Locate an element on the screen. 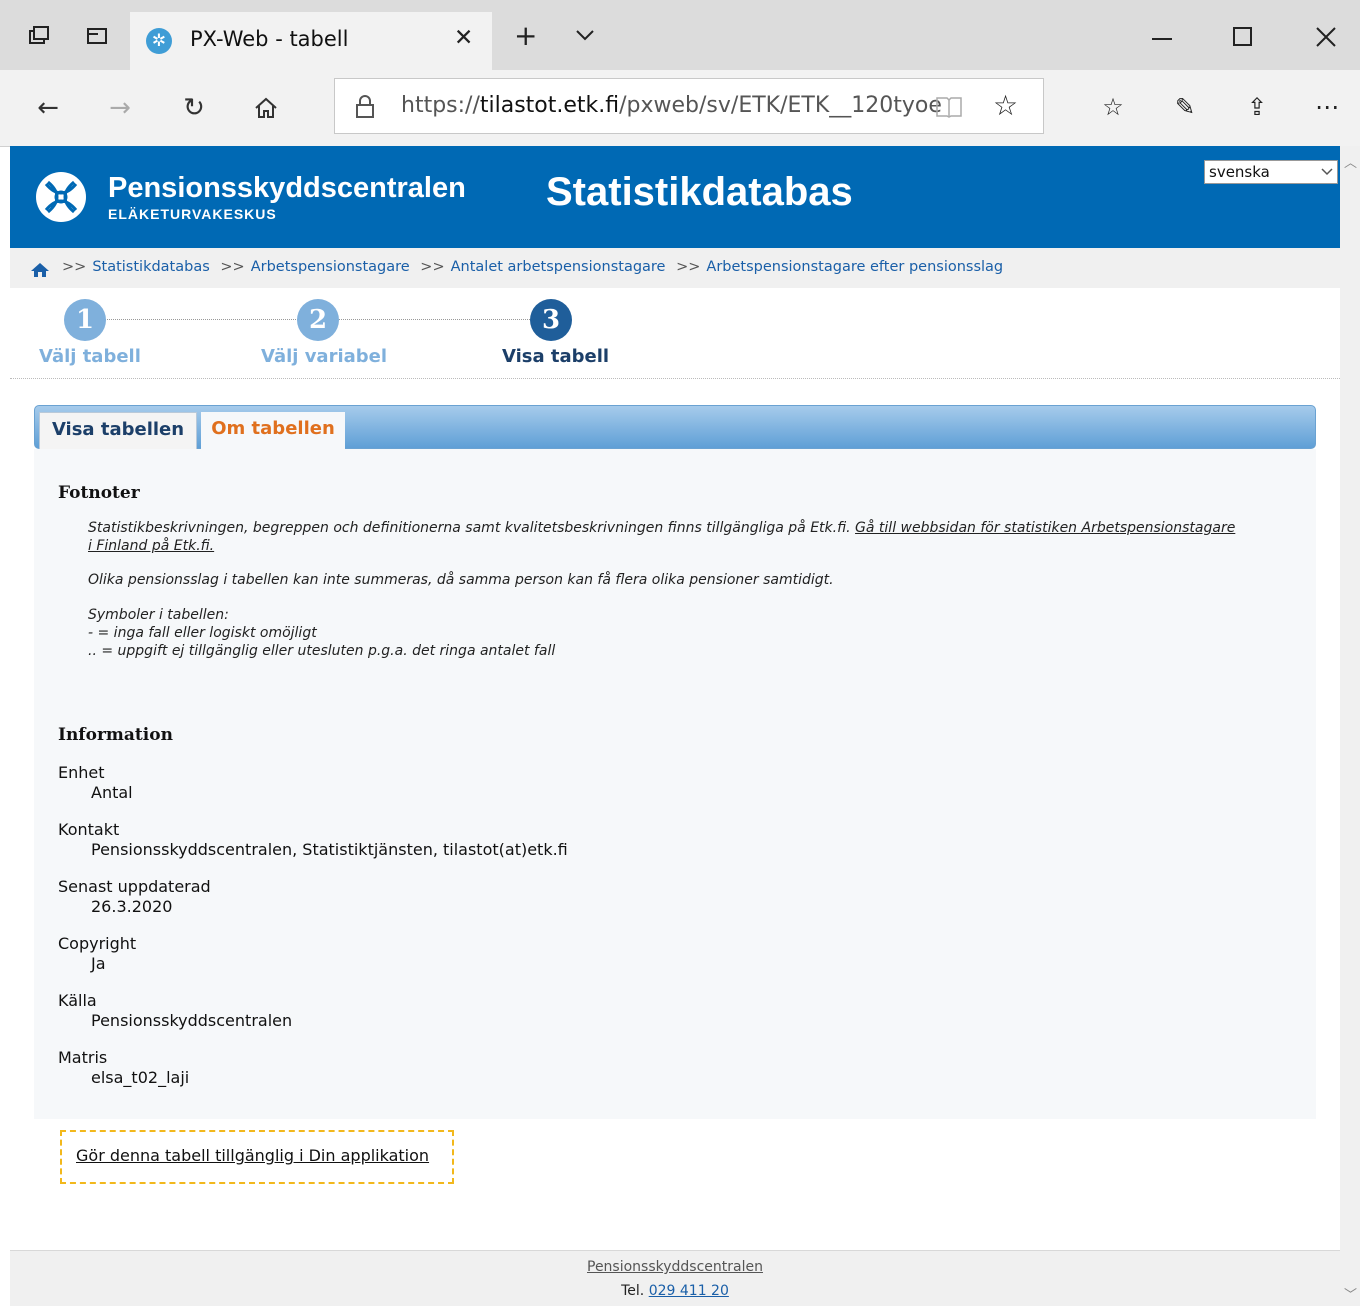 This screenshot has height=1306, width=1360. back-icon: ← is located at coordinates (48, 108).